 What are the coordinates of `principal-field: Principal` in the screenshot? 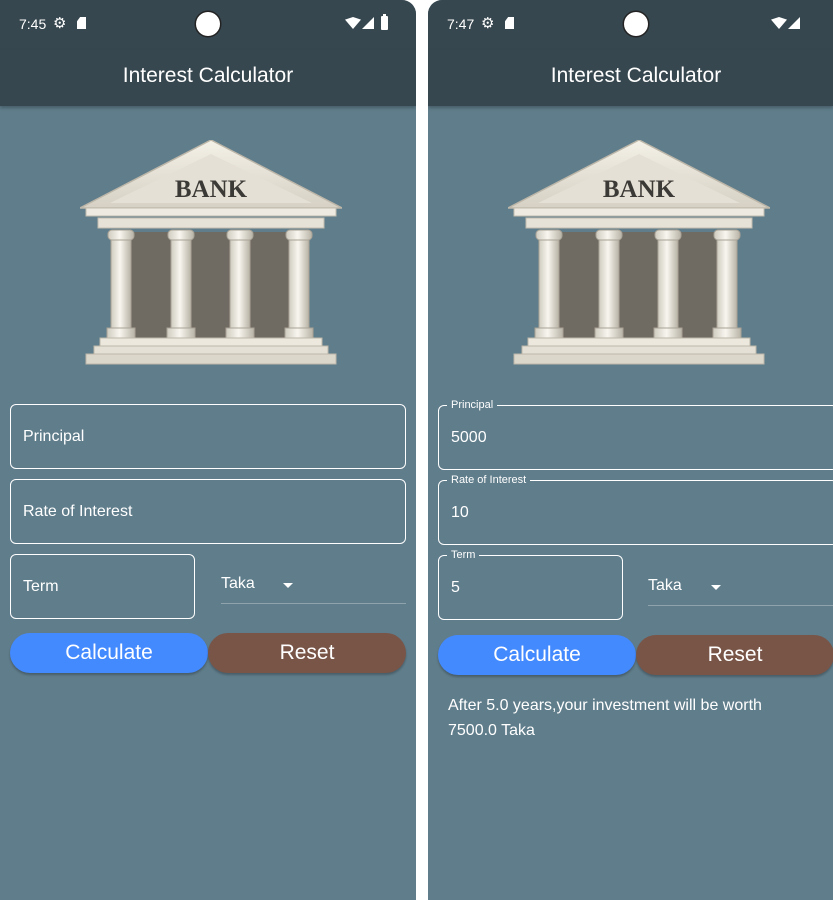 It's located at (208, 436).